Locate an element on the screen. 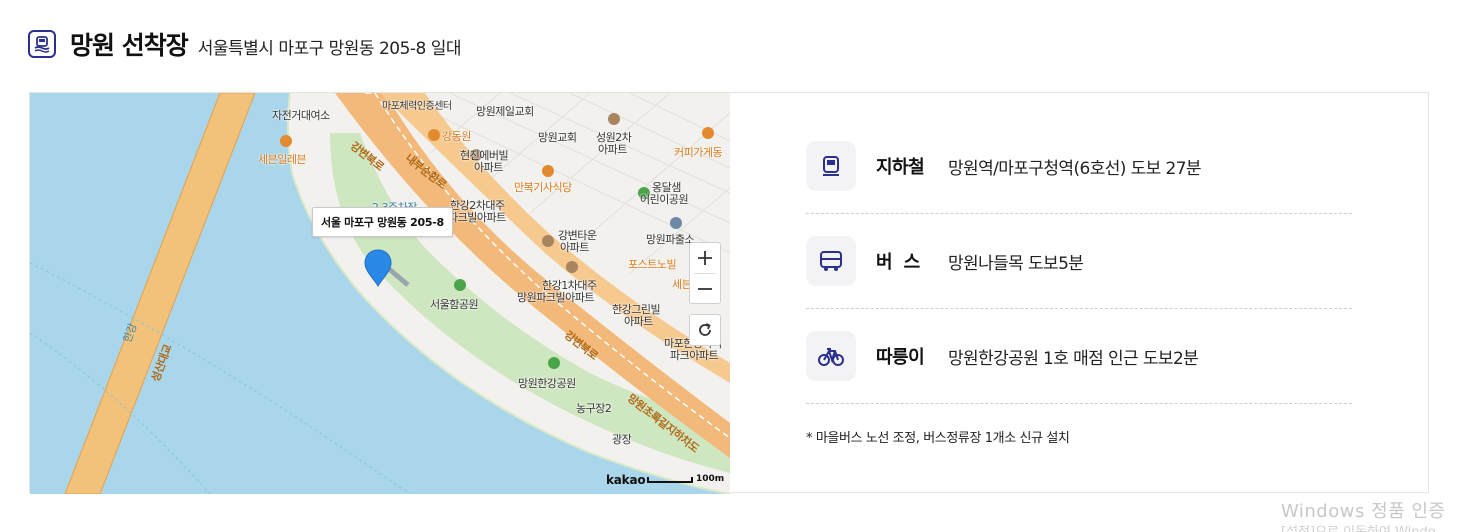 This screenshot has height=532, width=1459. transport-value: 망원나들목 도보5분 is located at coordinates (1016, 263).